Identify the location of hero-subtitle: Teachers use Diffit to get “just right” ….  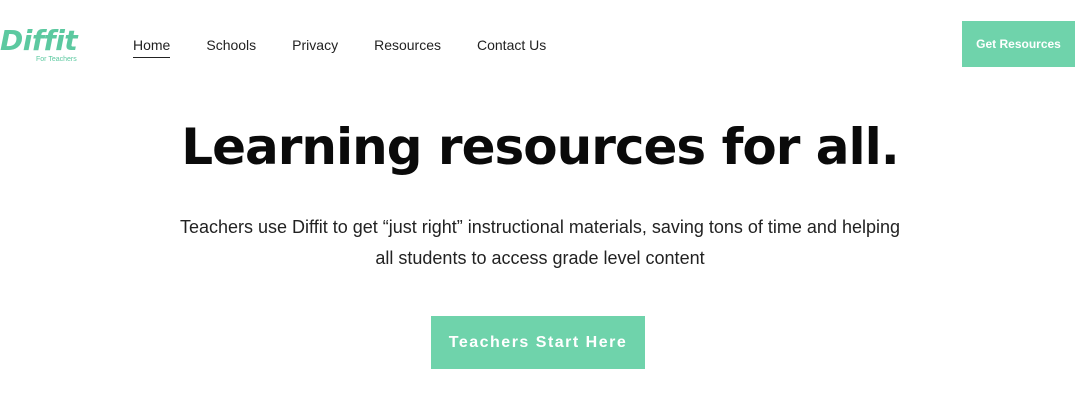
(540, 242).